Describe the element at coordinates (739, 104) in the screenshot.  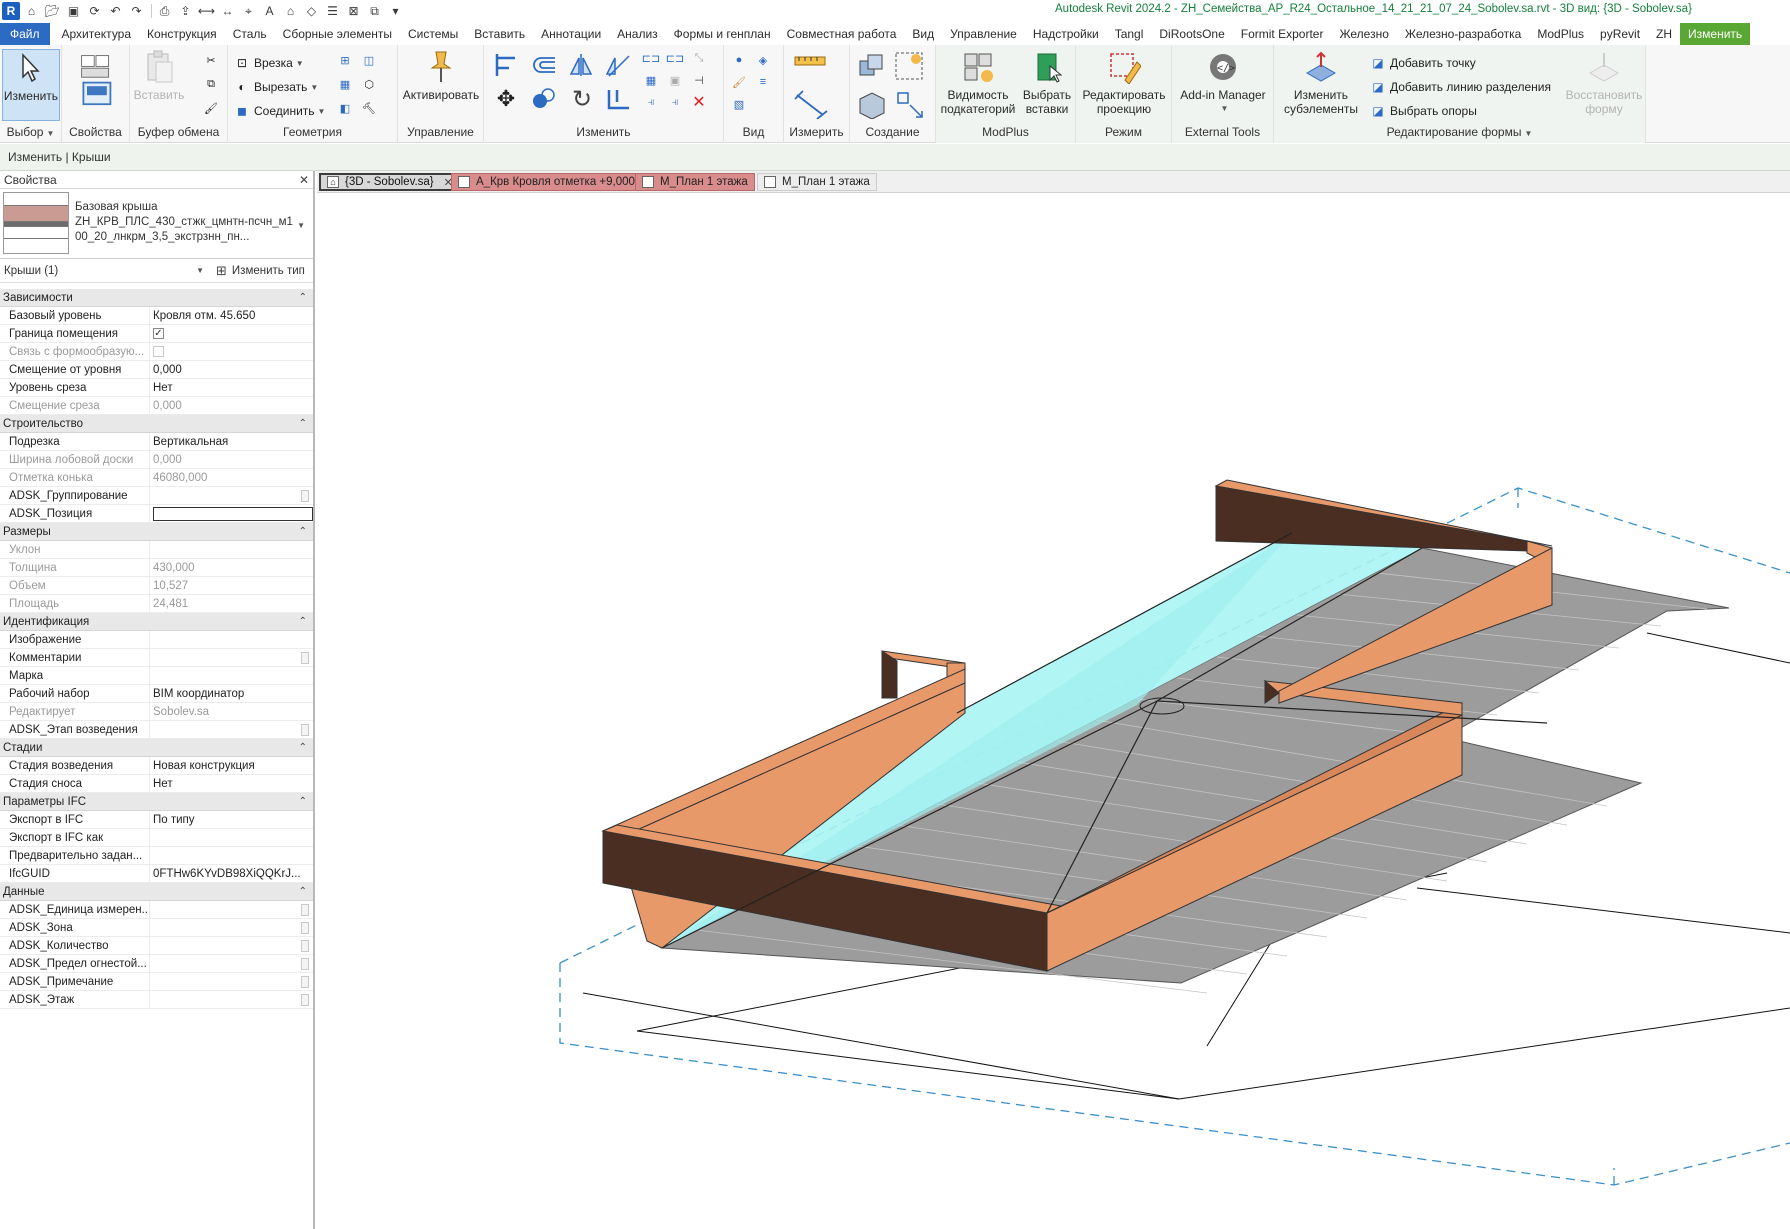
I see `selection-box-icon: ▧` at that location.